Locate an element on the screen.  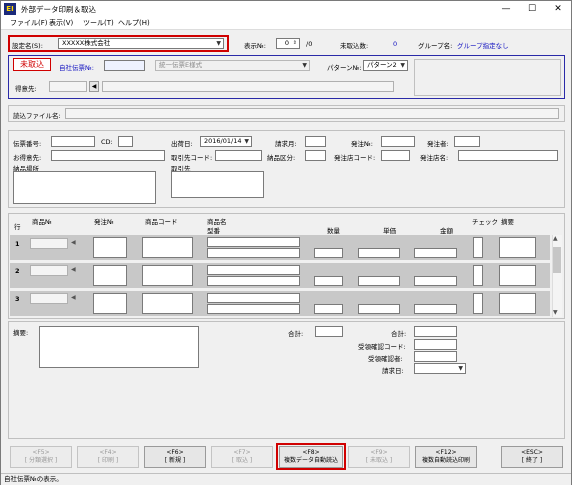
total-label-1: 合計: is located at coordinates (296, 334).